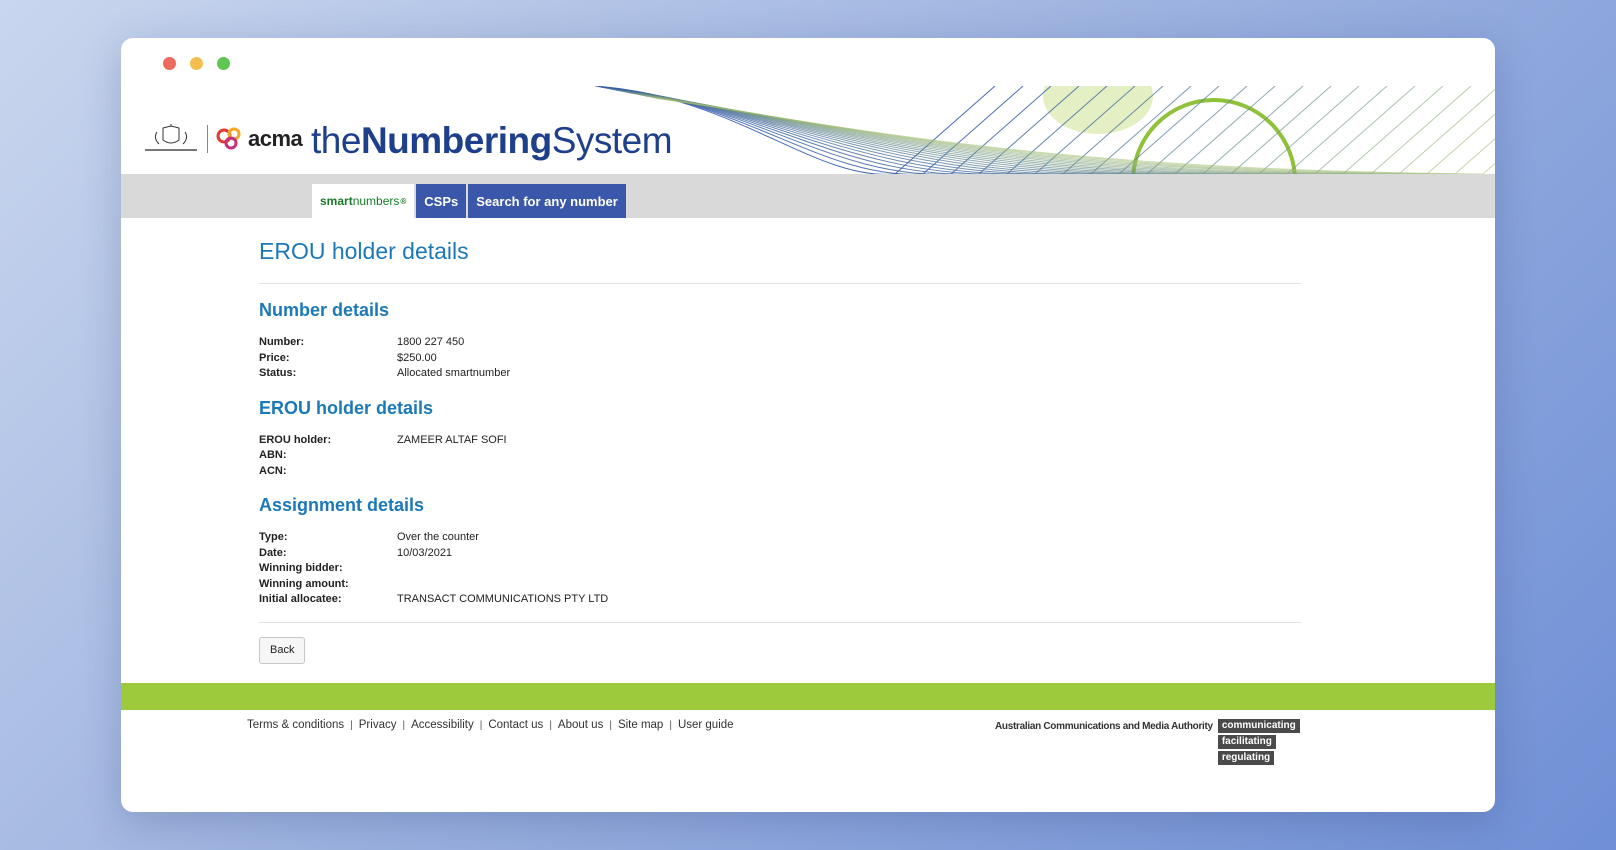 Image resolution: width=1616 pixels, height=850 pixels. What do you see at coordinates (580, 725) in the screenshot?
I see `footer-link-about: About us` at bounding box center [580, 725].